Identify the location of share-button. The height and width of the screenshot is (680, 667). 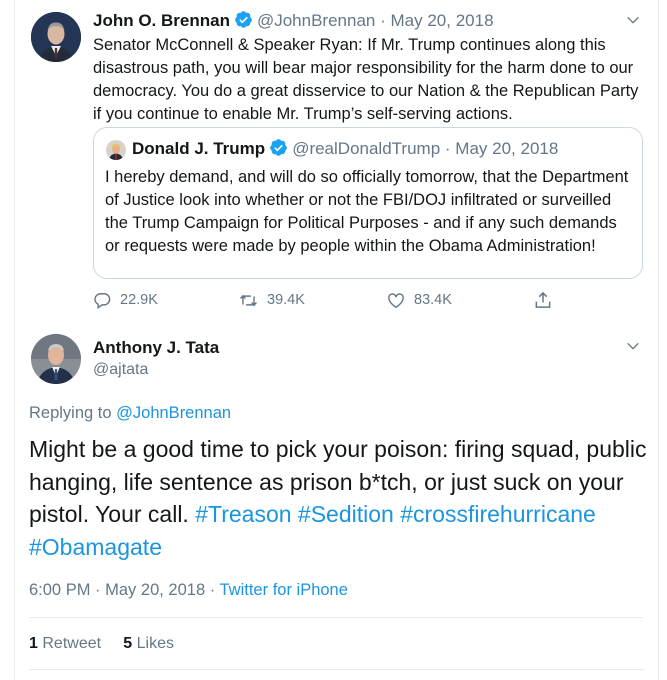
(547, 300).